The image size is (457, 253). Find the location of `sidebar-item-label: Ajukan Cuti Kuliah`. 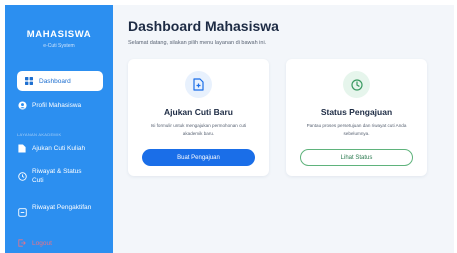

sidebar-item-label: Ajukan Cuti Kuliah is located at coordinates (59, 148).